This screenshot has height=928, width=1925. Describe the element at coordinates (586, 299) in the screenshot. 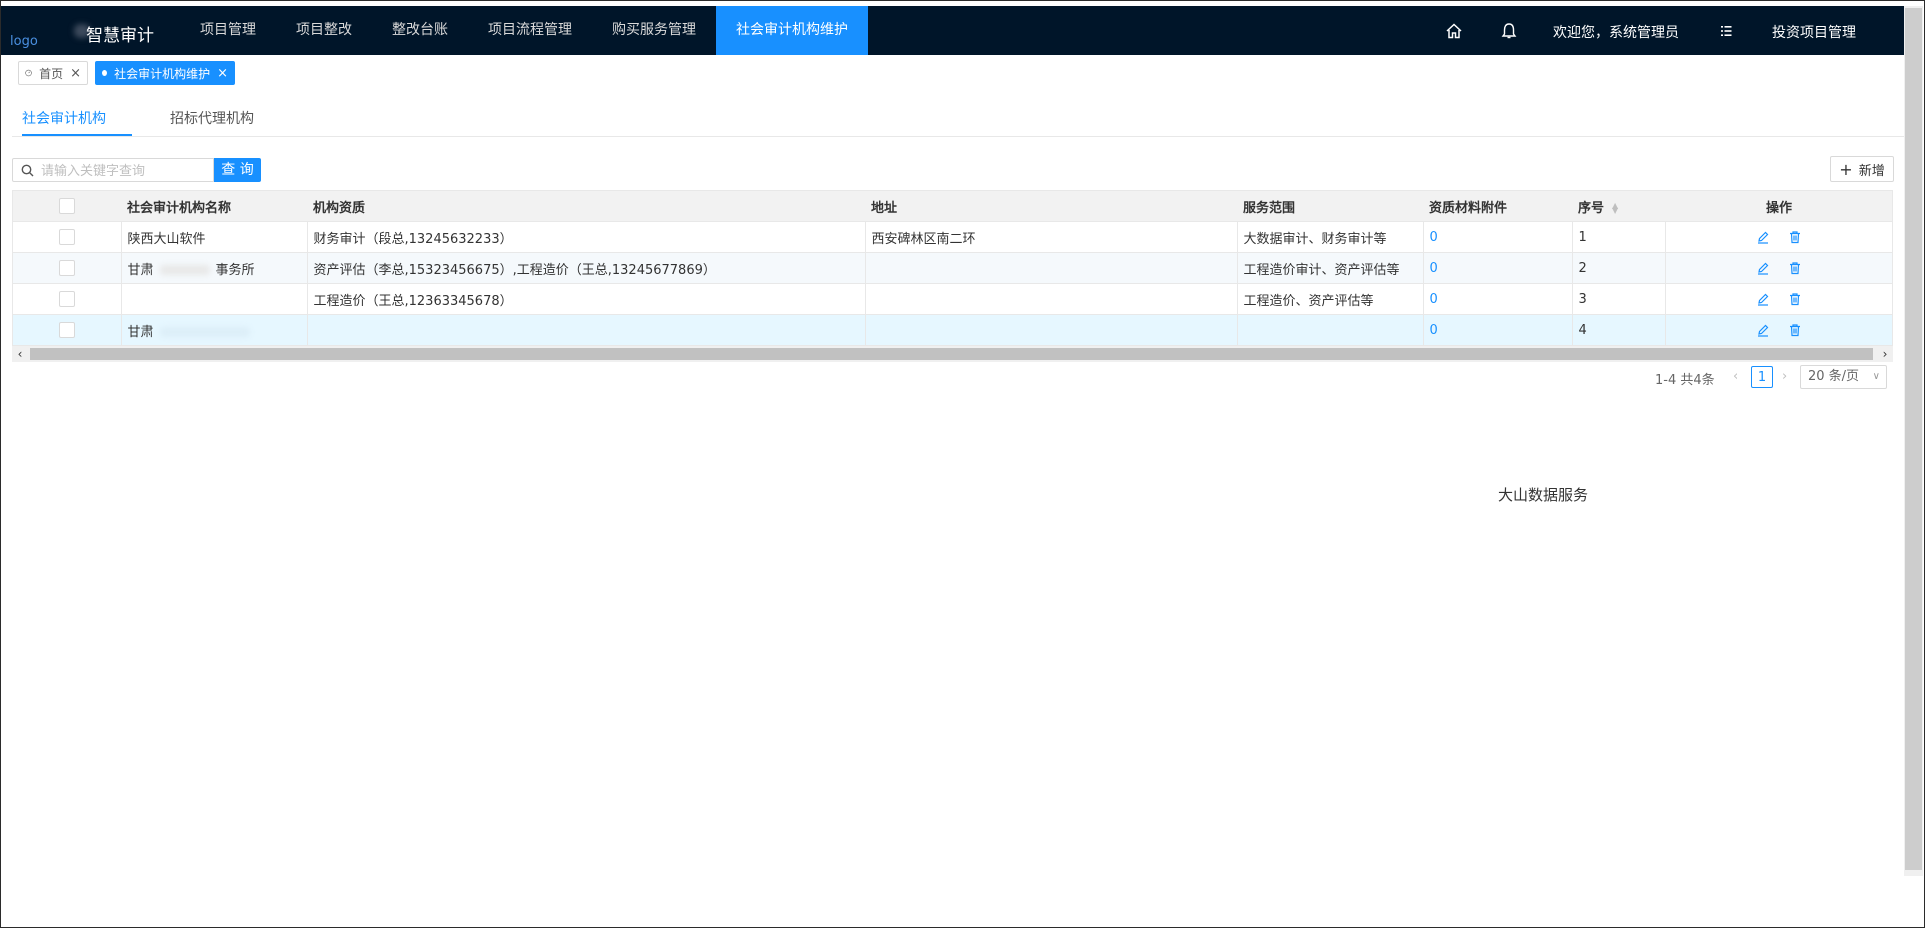

I see `cell-qualification: 工程造价（王总,12363345678）` at that location.